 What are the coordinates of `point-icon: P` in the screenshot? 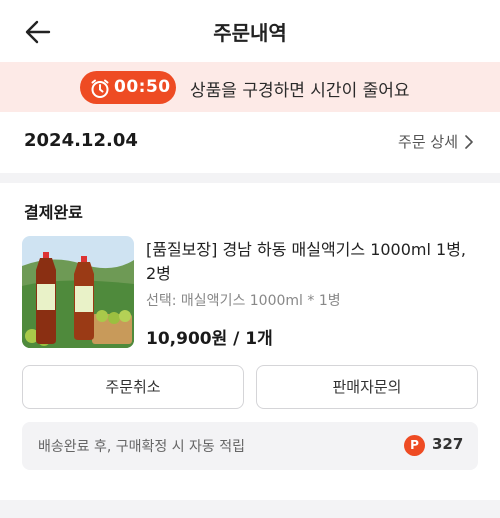 It's located at (414, 445).